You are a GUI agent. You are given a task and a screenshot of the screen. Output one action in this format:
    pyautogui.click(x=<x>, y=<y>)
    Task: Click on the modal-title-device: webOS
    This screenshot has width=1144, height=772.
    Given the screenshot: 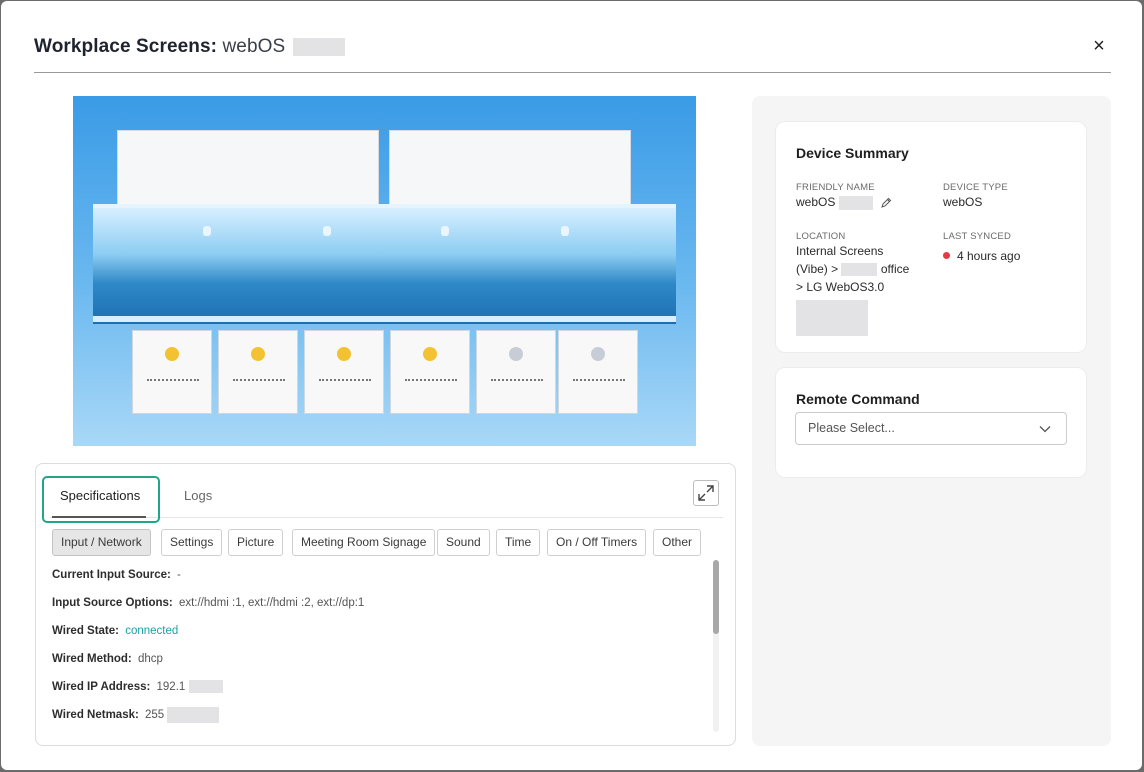 What is the action you would take?
    pyautogui.click(x=254, y=46)
    